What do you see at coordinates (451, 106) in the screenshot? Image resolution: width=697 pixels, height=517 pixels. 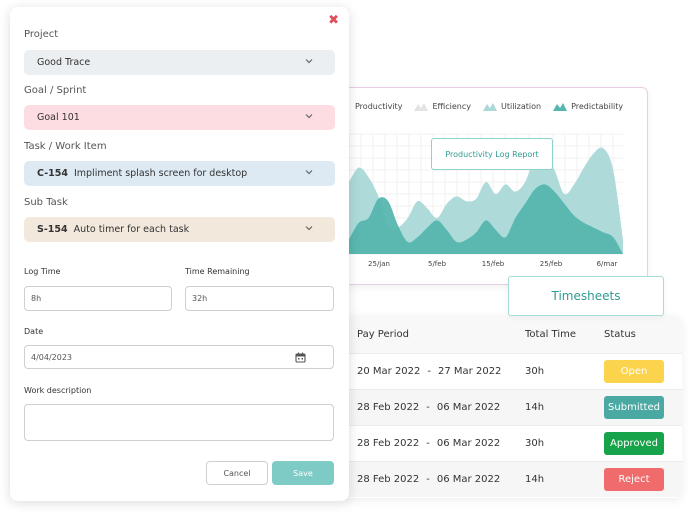 I see `legend-label: Efficiency` at bounding box center [451, 106].